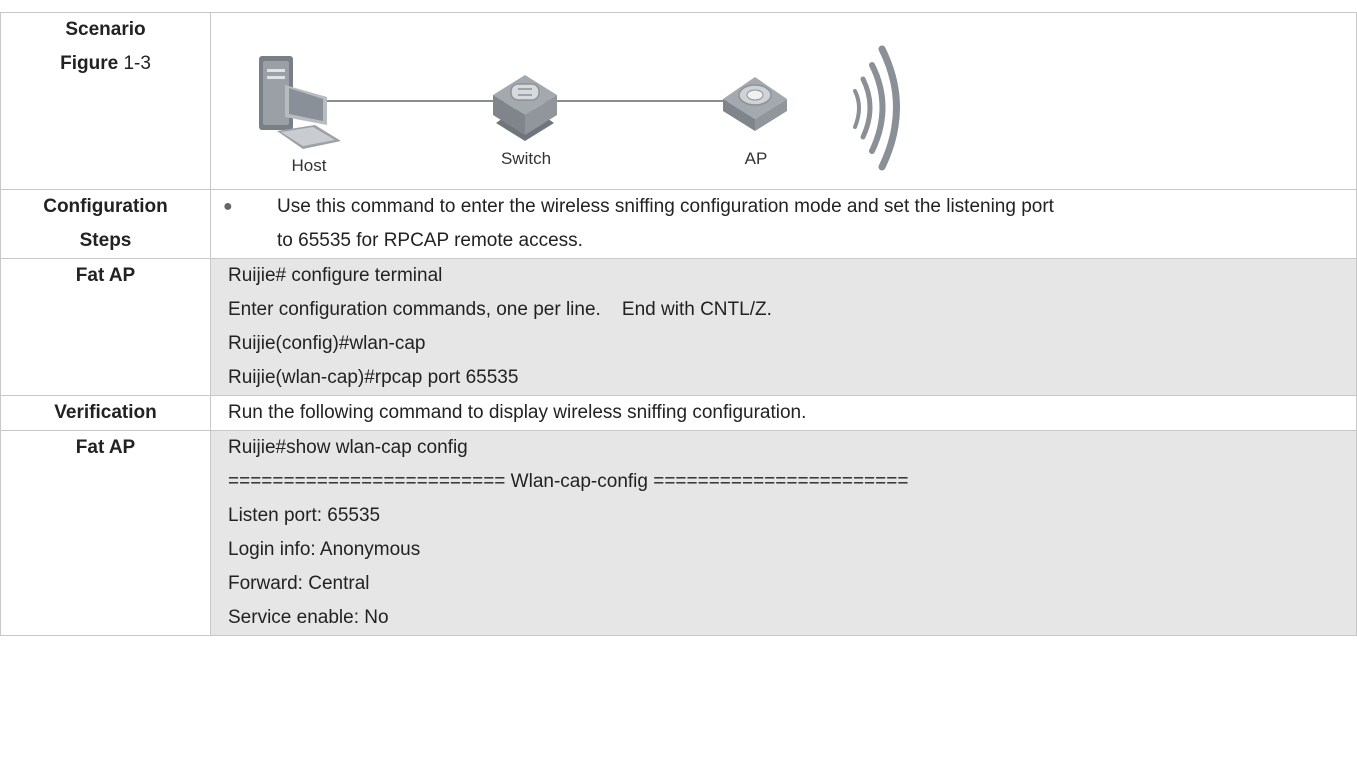 This screenshot has width=1357, height=760. What do you see at coordinates (373, 377) in the screenshot?
I see `code-line: Ruijie(wlan-cap)#rpcap port 65535` at bounding box center [373, 377].